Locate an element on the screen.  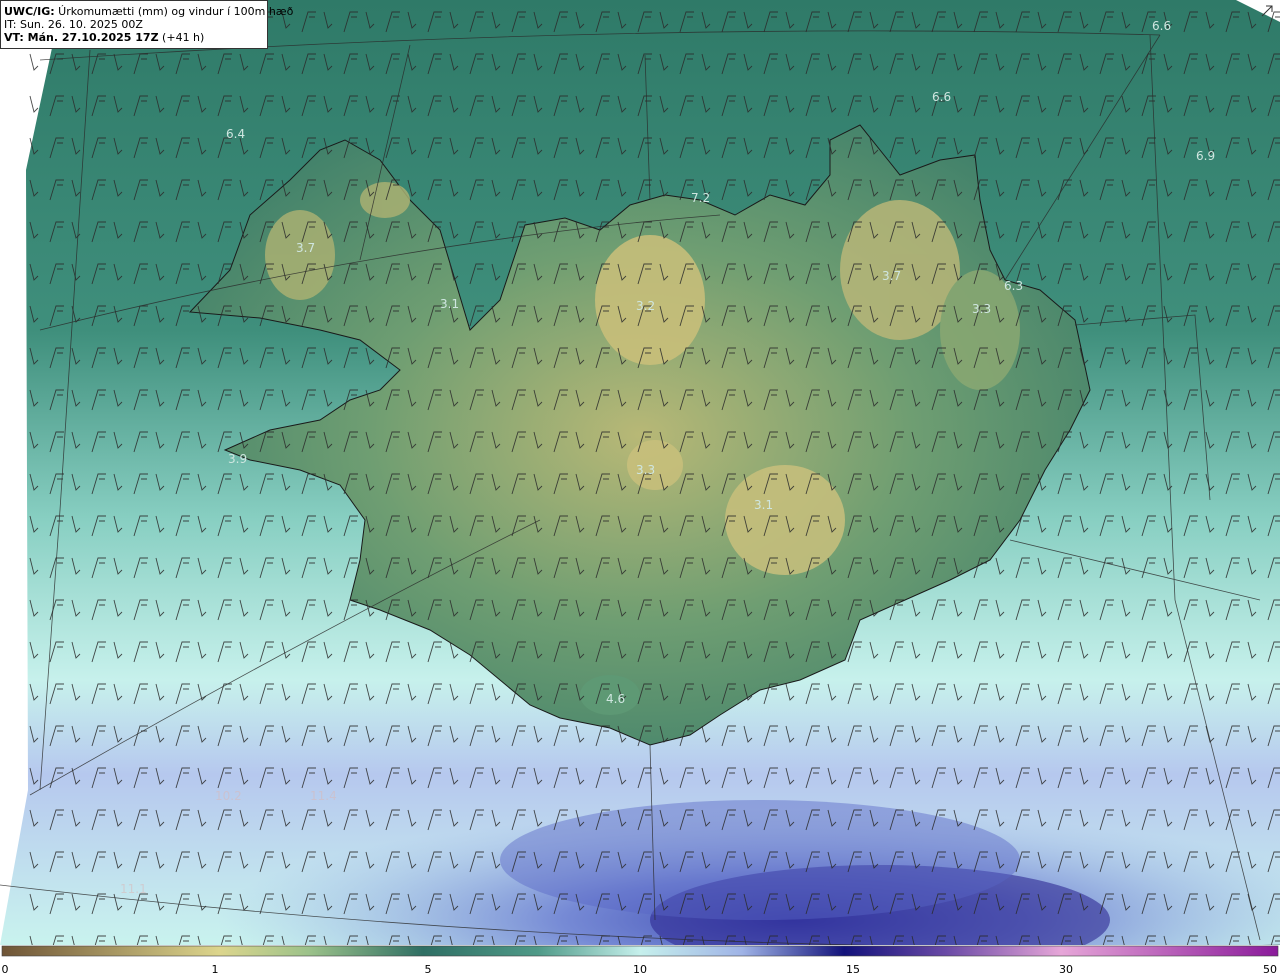
value-label: 11.1 is located at coordinates (133, 889).